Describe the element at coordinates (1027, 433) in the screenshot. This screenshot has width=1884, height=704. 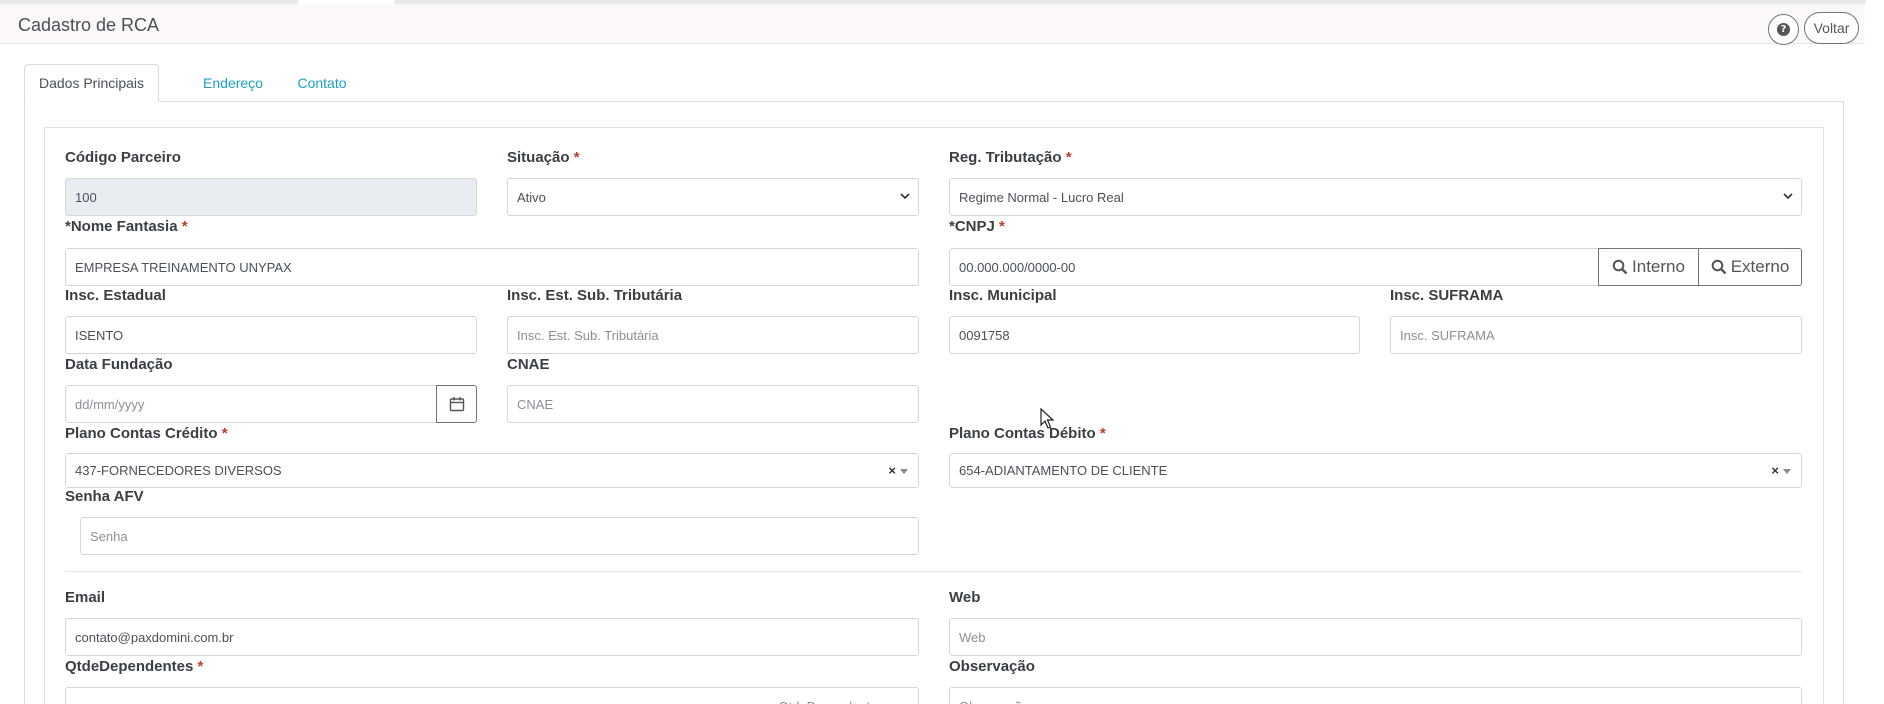
I see `plano-debito-label: Plano Contas Débito *` at that location.